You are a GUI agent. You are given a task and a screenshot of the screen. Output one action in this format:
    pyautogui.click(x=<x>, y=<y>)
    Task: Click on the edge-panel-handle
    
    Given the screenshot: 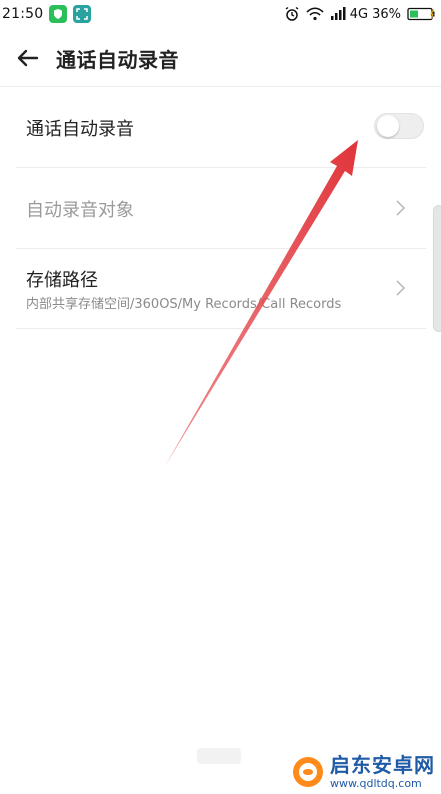 What is the action you would take?
    pyautogui.click(x=437, y=268)
    